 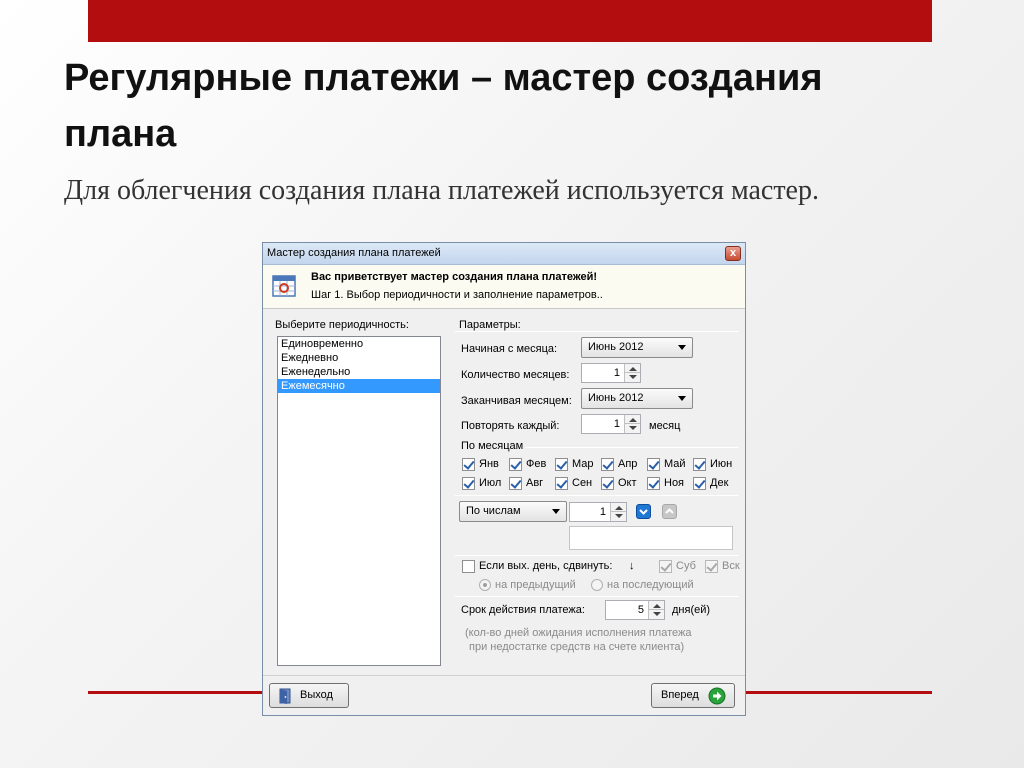 I want to click on dates-text-field, so click(x=651, y=538).